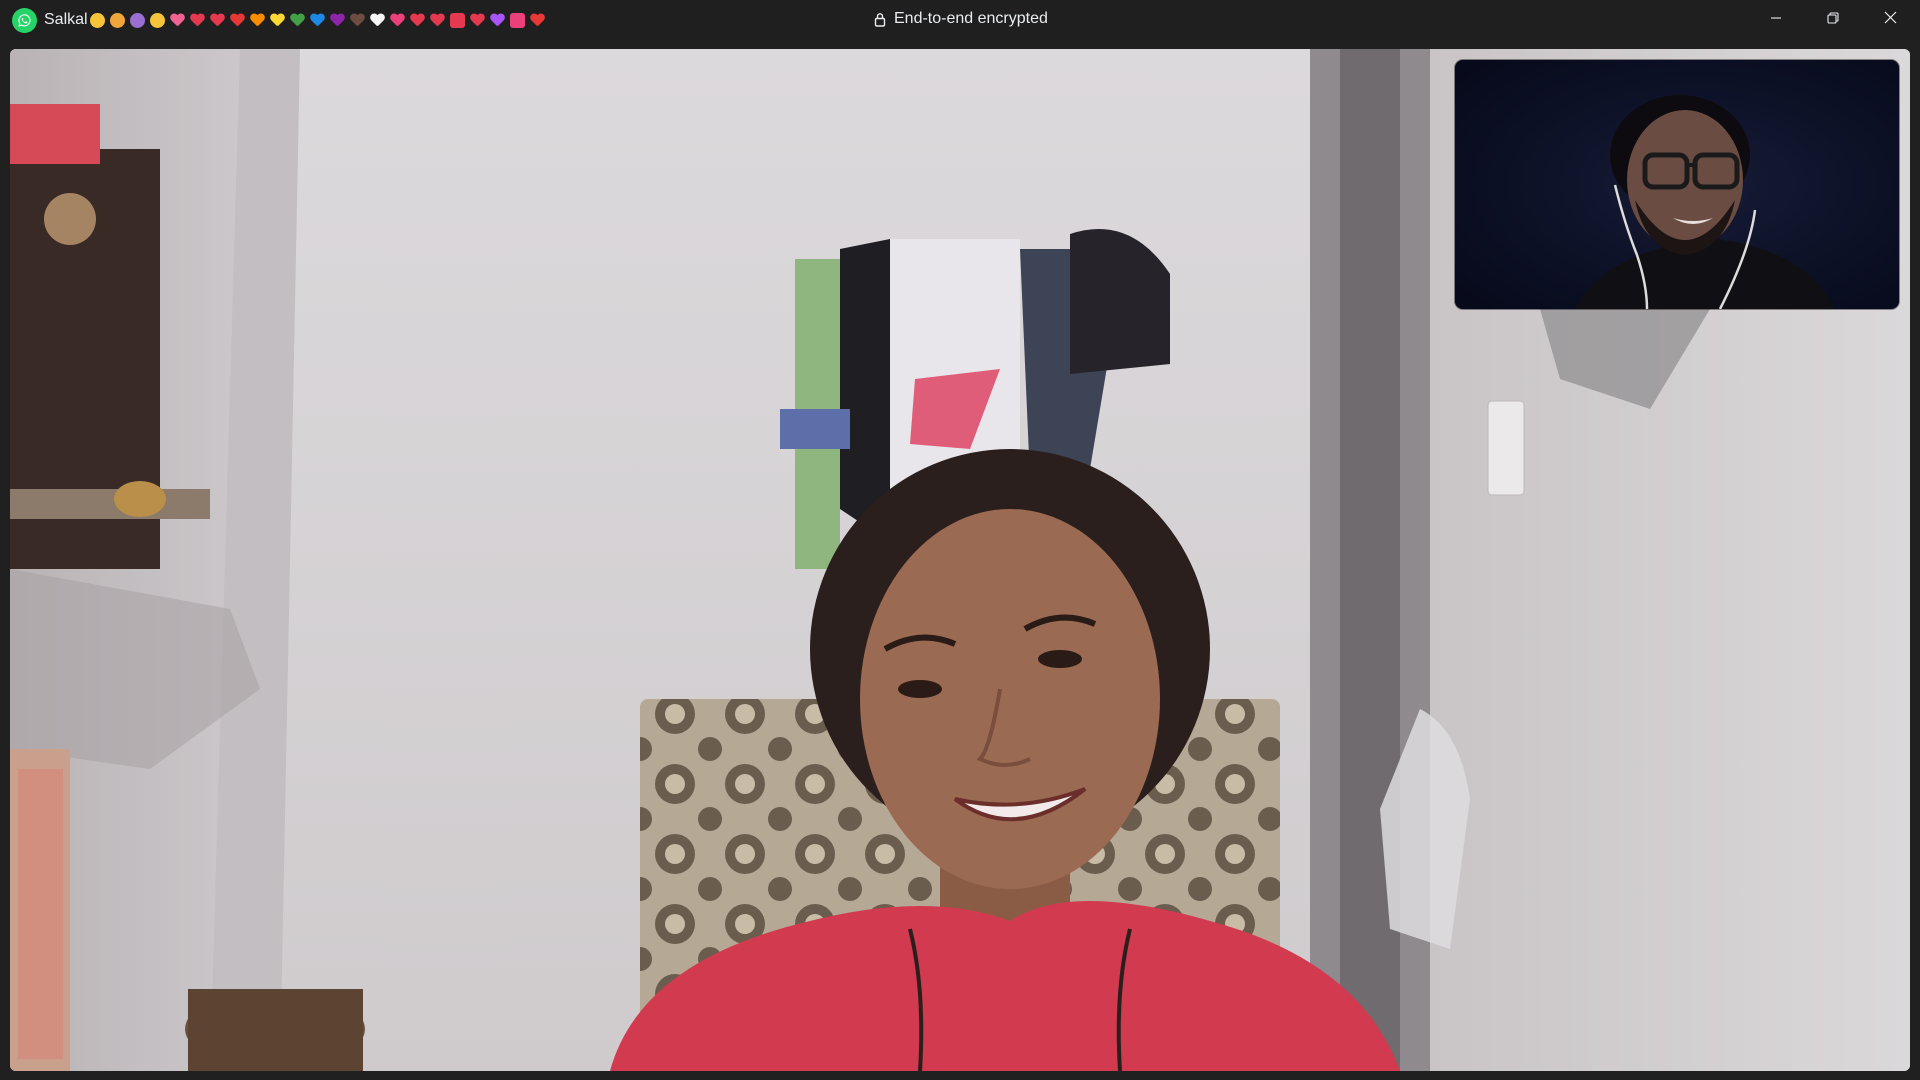 The image size is (1920, 1080). What do you see at coordinates (971, 18) in the screenshot?
I see `encryption-label: End-to-end encrypted` at bounding box center [971, 18].